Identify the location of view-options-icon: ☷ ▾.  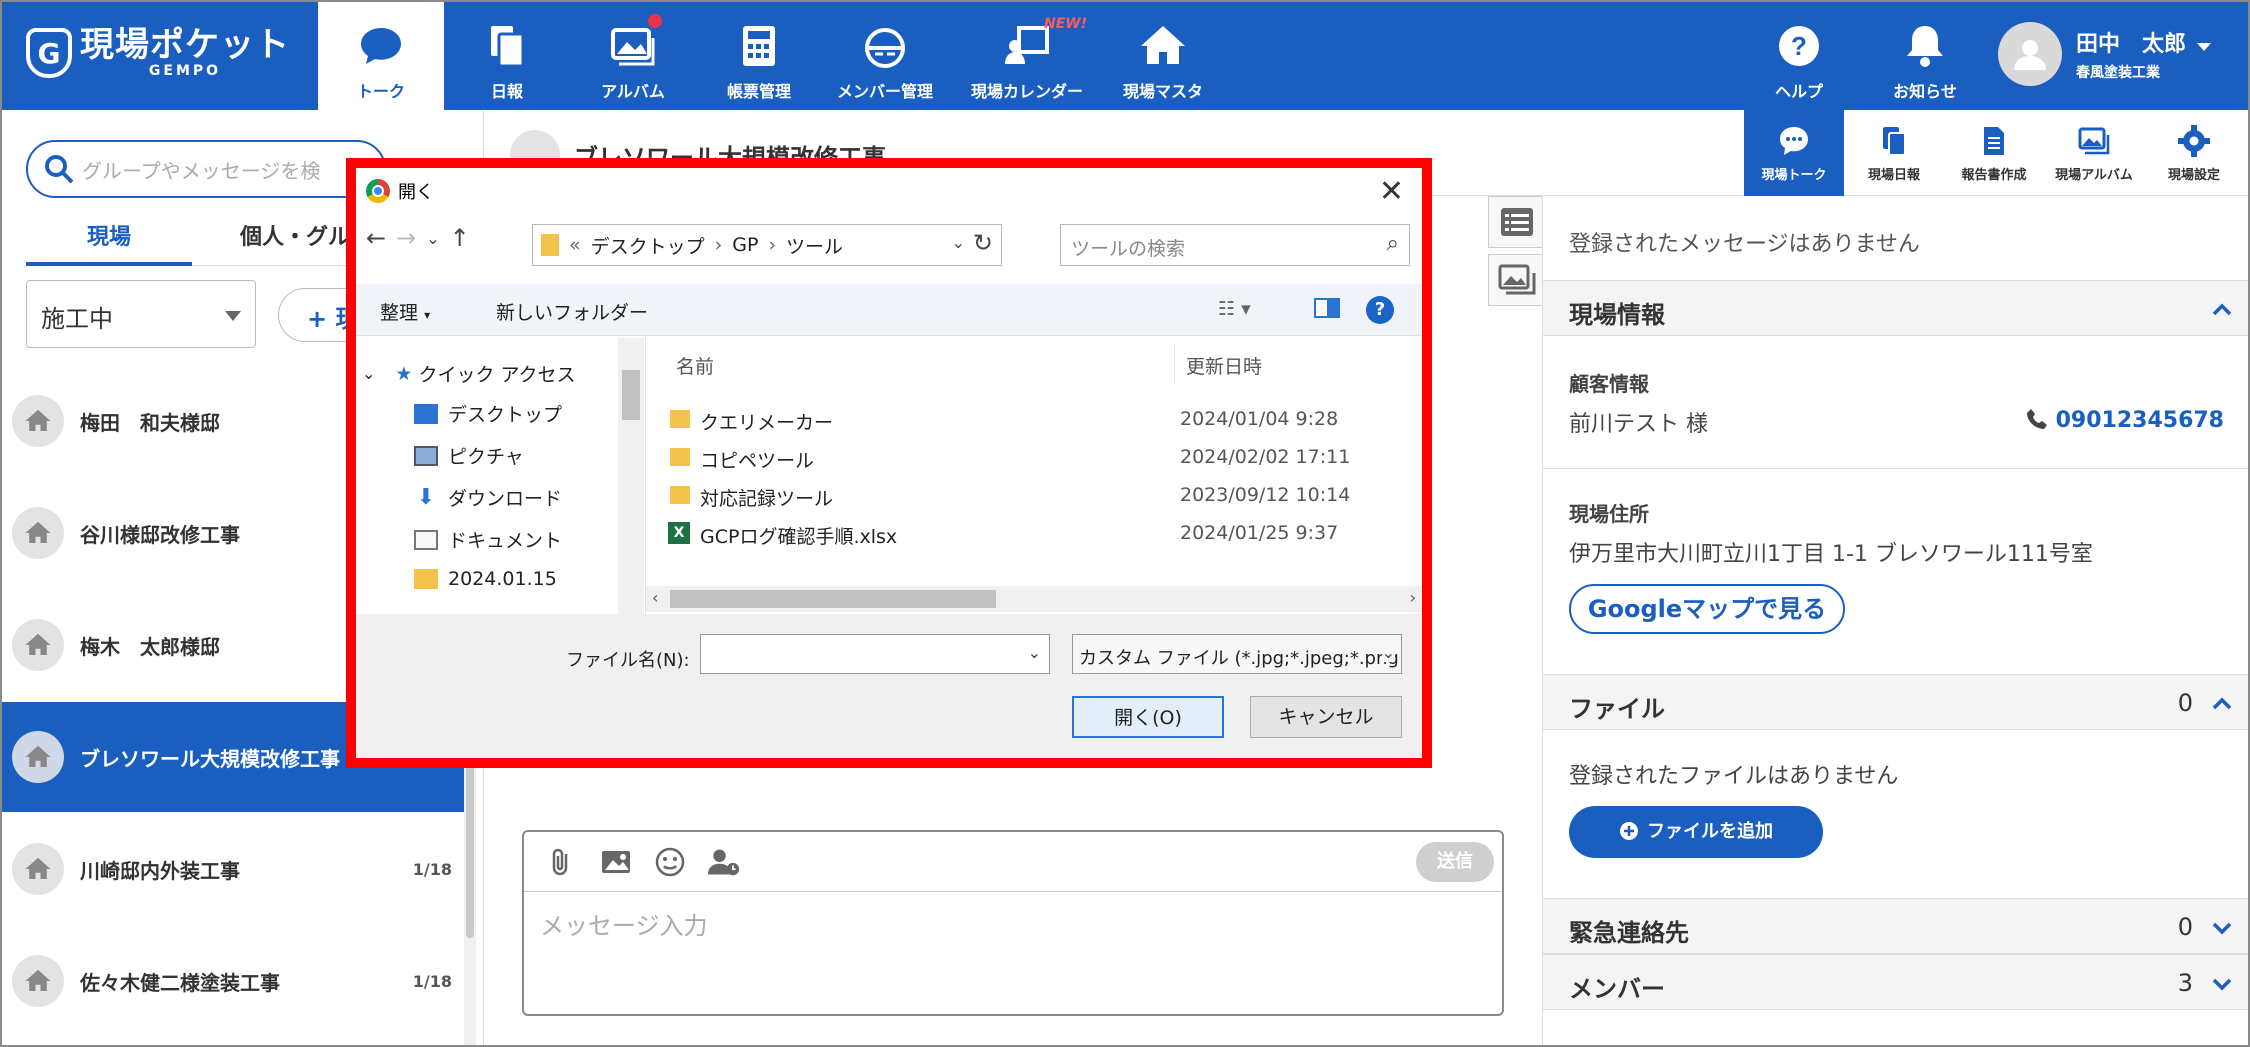
(1234, 309).